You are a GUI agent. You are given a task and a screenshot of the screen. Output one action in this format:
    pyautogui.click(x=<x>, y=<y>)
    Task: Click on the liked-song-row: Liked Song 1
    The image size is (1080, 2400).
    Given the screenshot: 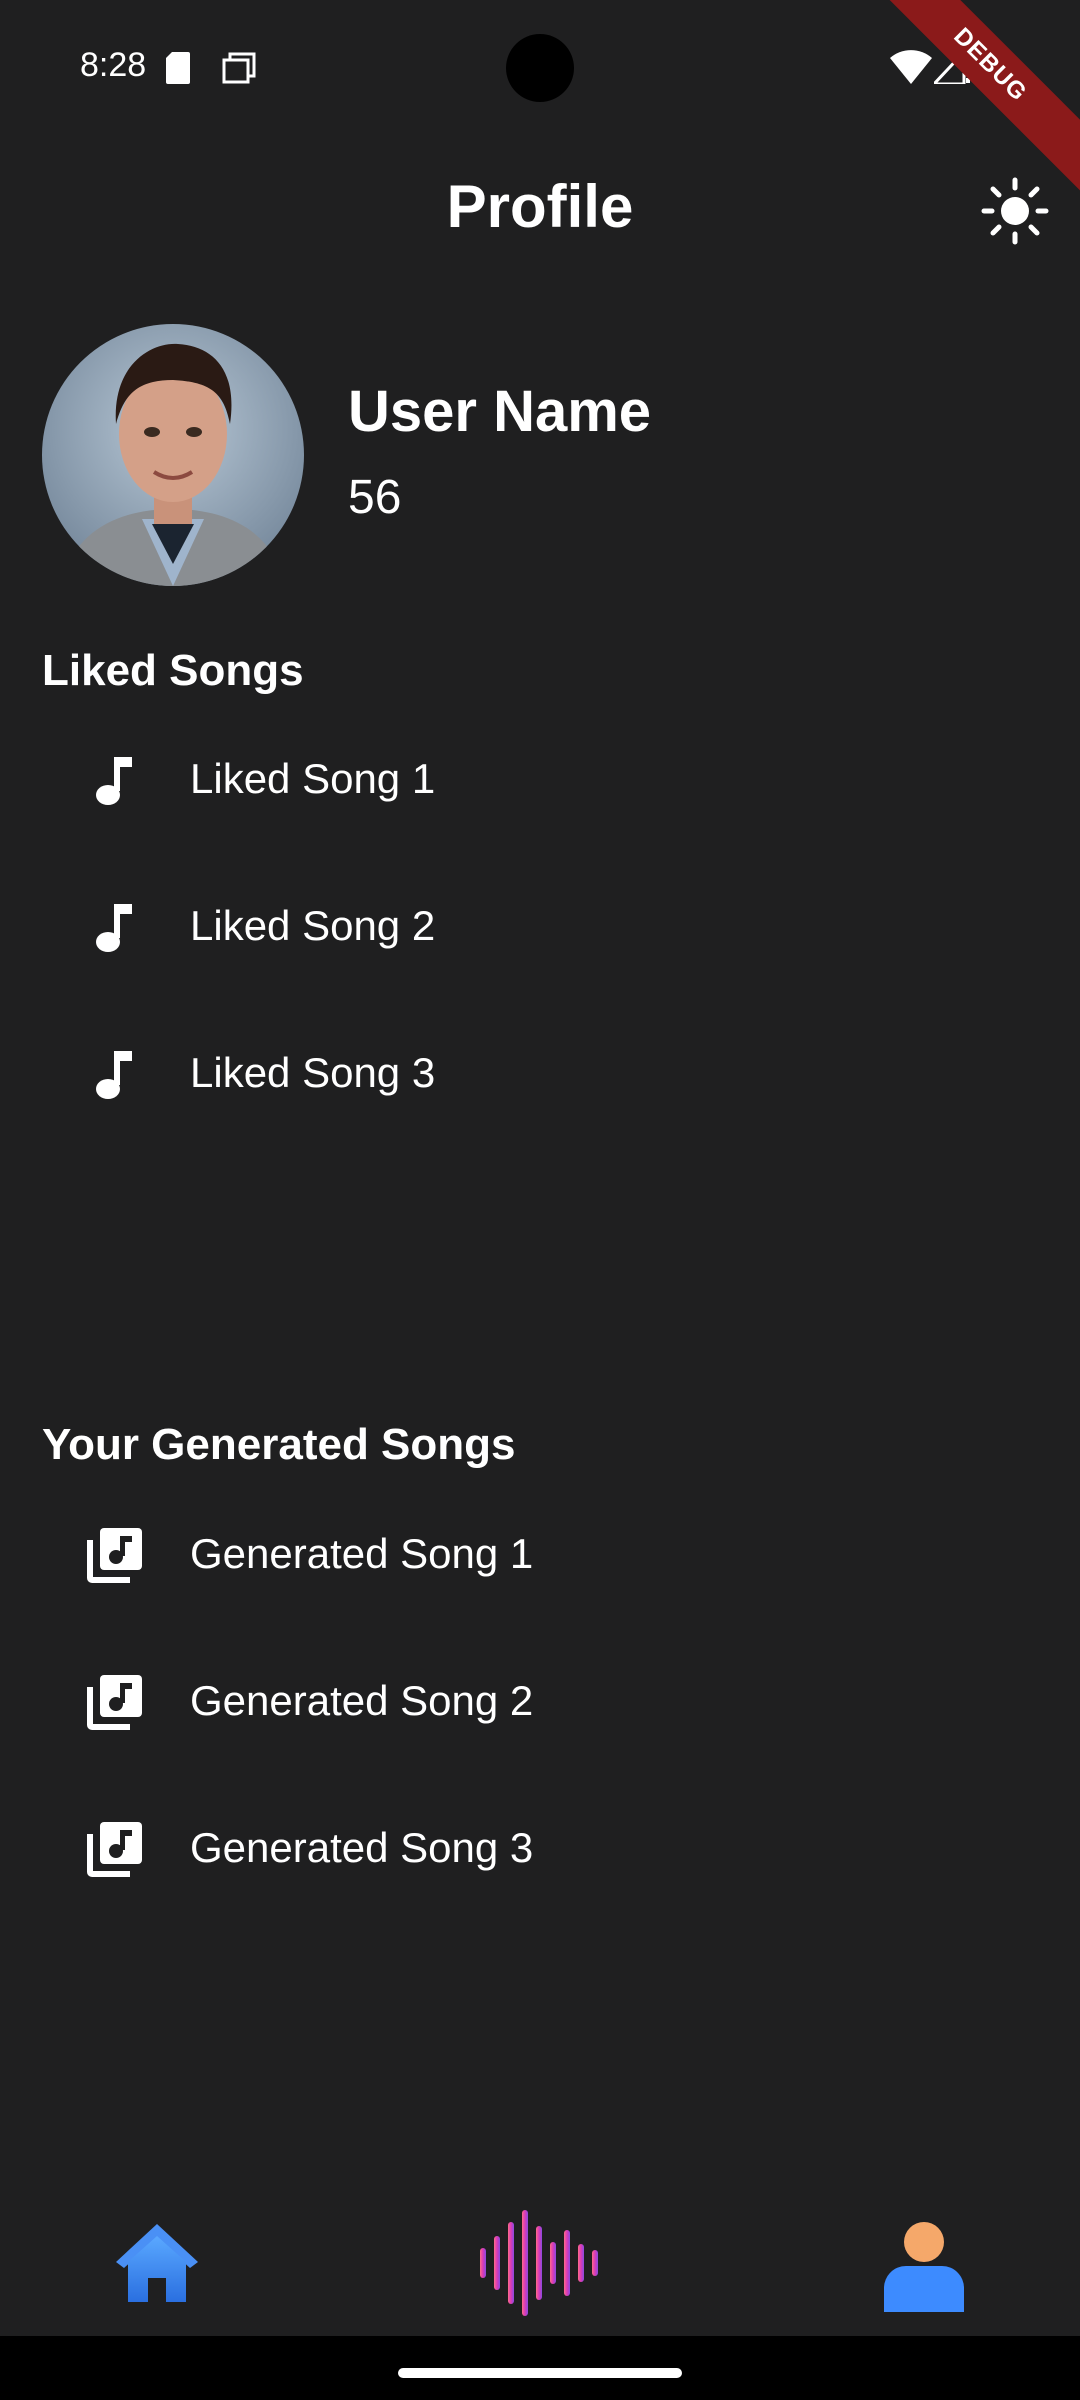 What is the action you would take?
    pyautogui.click(x=540, y=785)
    